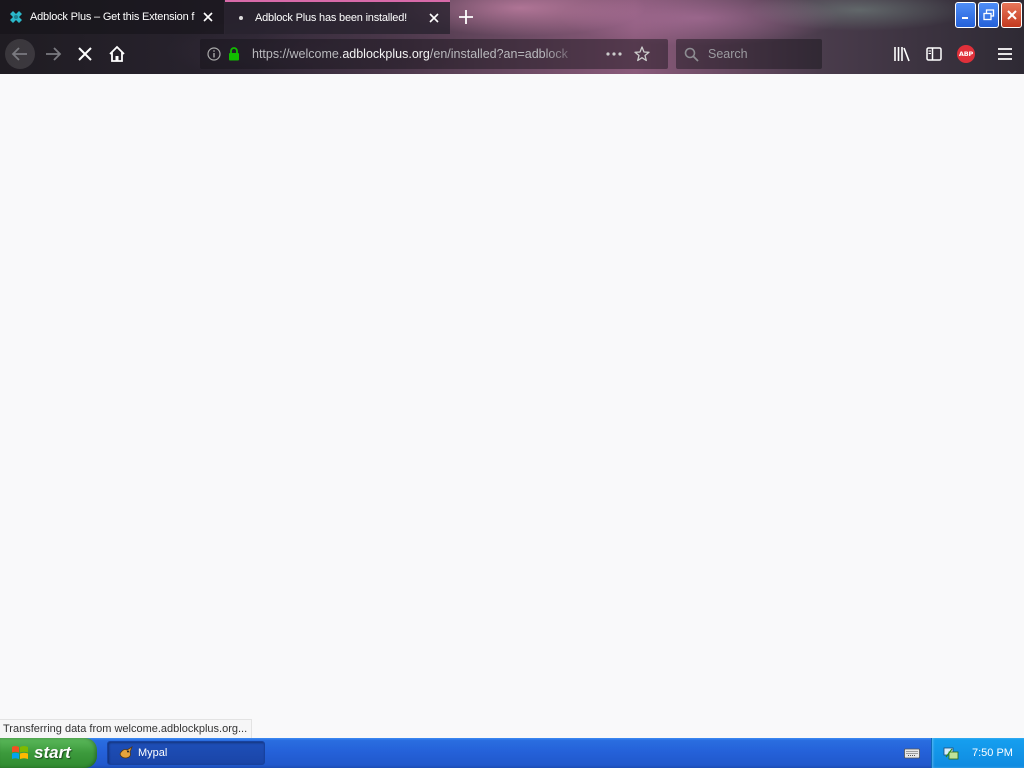  Describe the element at coordinates (52, 752) in the screenshot. I see `start-label: start` at that location.